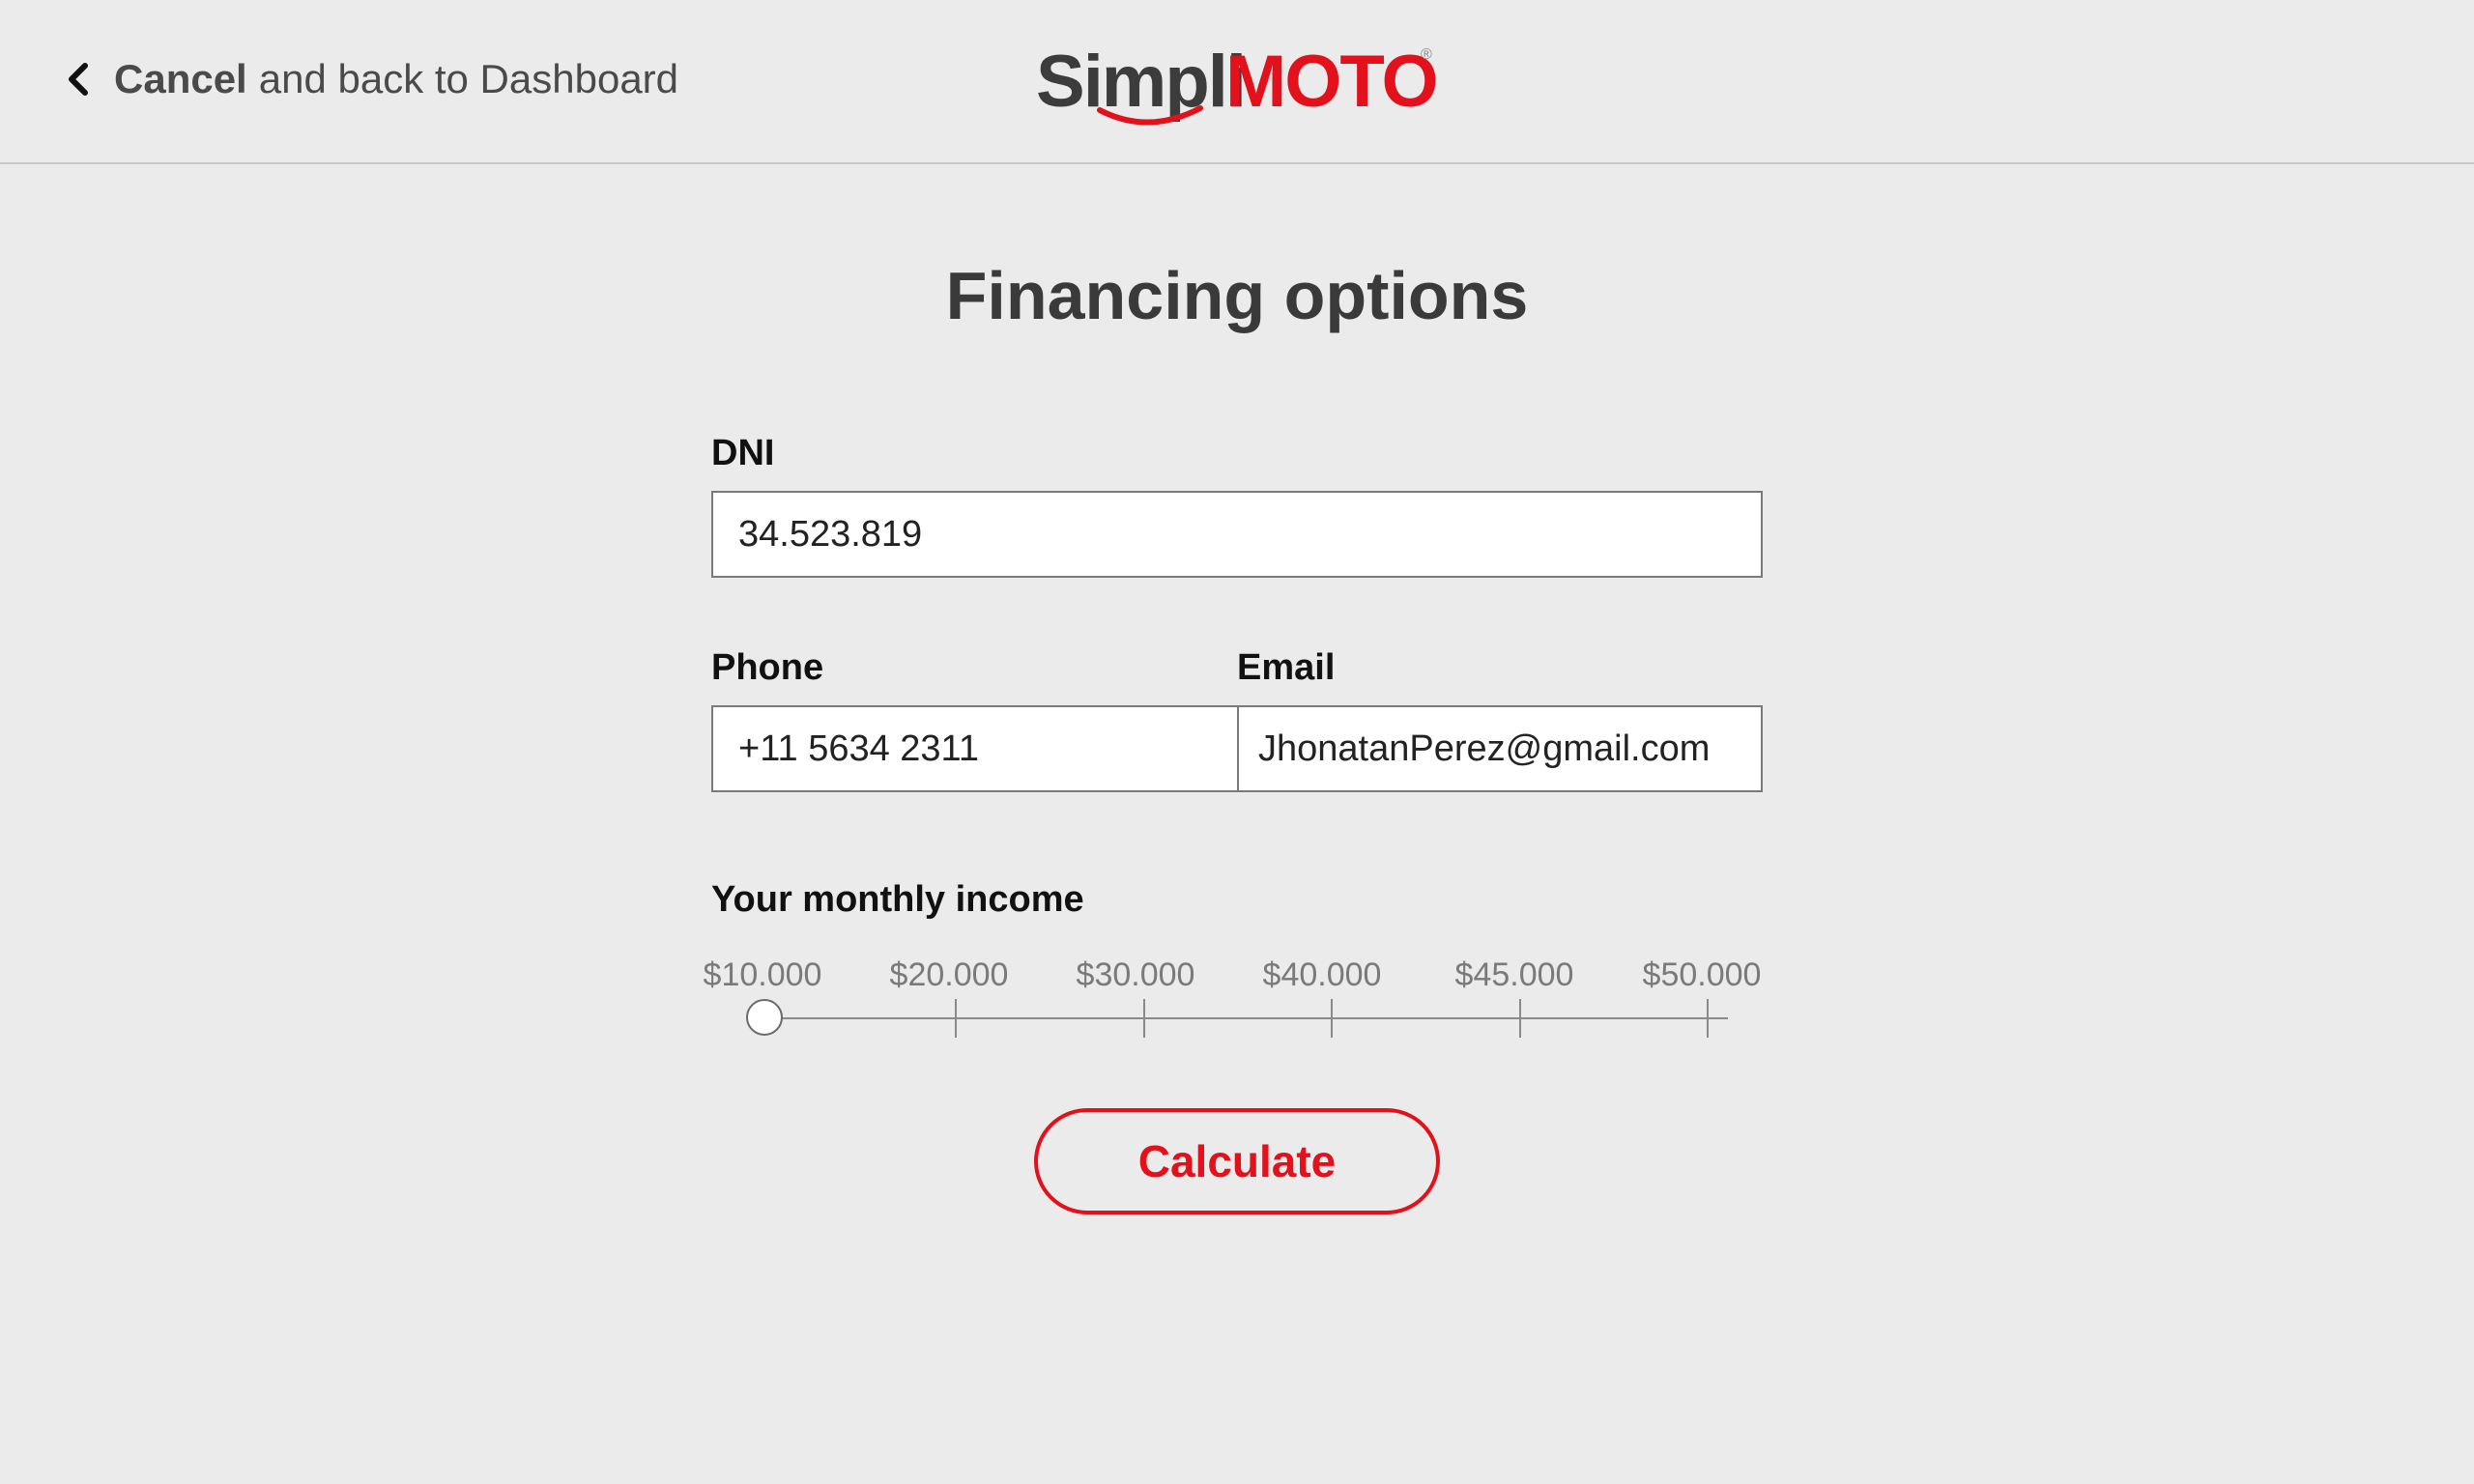 The height and width of the screenshot is (1484, 2474). Describe the element at coordinates (743, 453) in the screenshot. I see `dni-label: DNI` at that location.